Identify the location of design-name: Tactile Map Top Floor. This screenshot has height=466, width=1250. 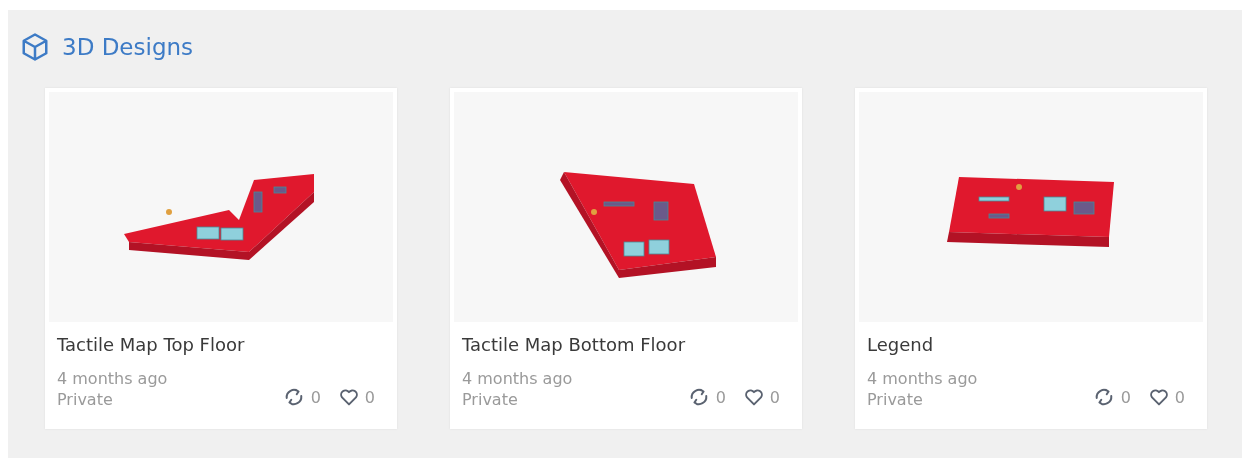
(151, 344).